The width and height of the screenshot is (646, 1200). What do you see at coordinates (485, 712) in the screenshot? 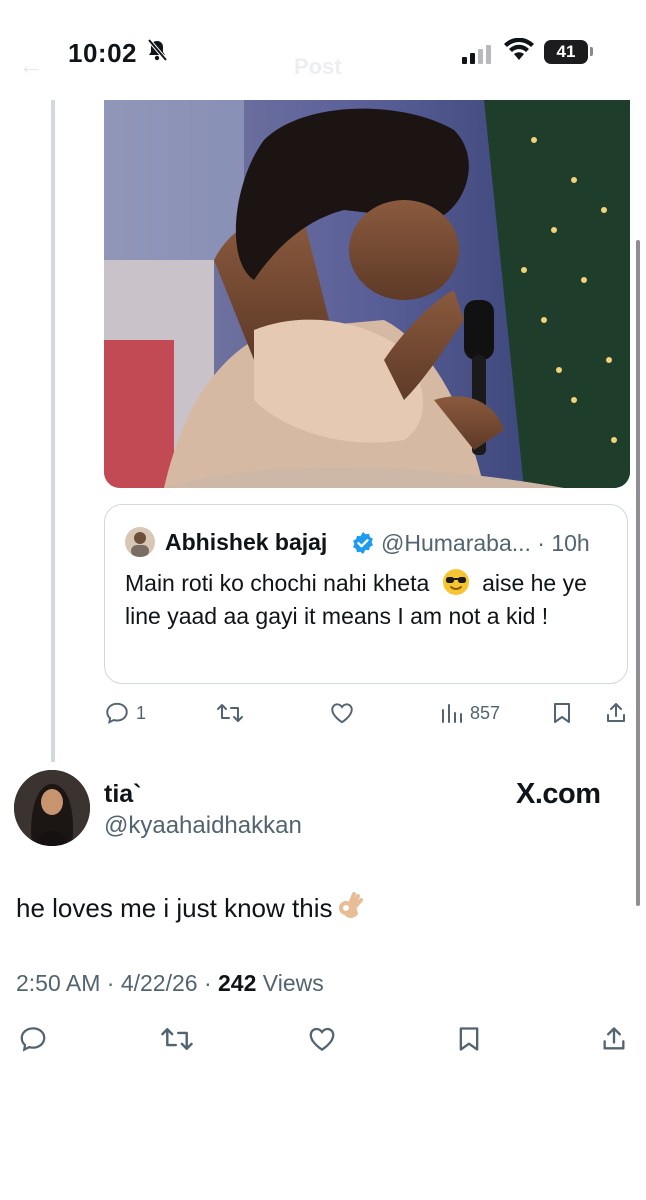
I see `views-count: 857` at bounding box center [485, 712].